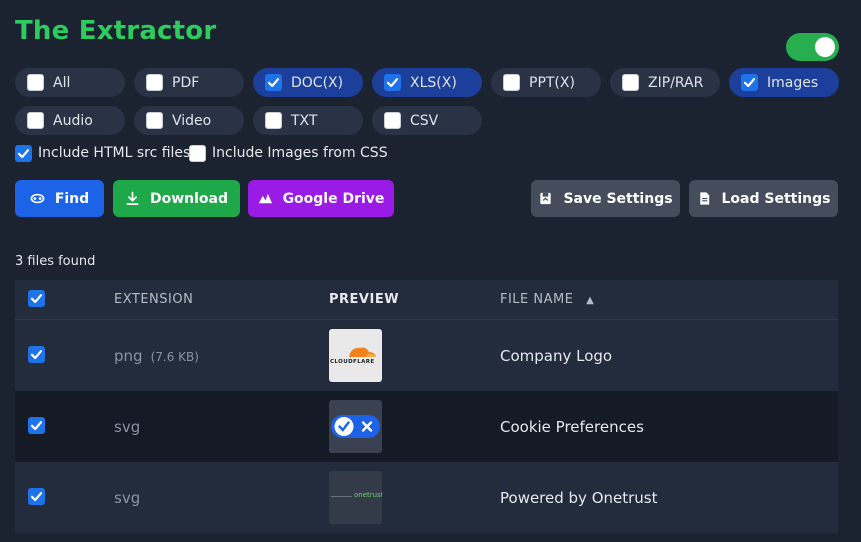 Image resolution: width=861 pixels, height=542 pixels. What do you see at coordinates (174, 356) in the screenshot?
I see `file-size: (7.6 KB)` at bounding box center [174, 356].